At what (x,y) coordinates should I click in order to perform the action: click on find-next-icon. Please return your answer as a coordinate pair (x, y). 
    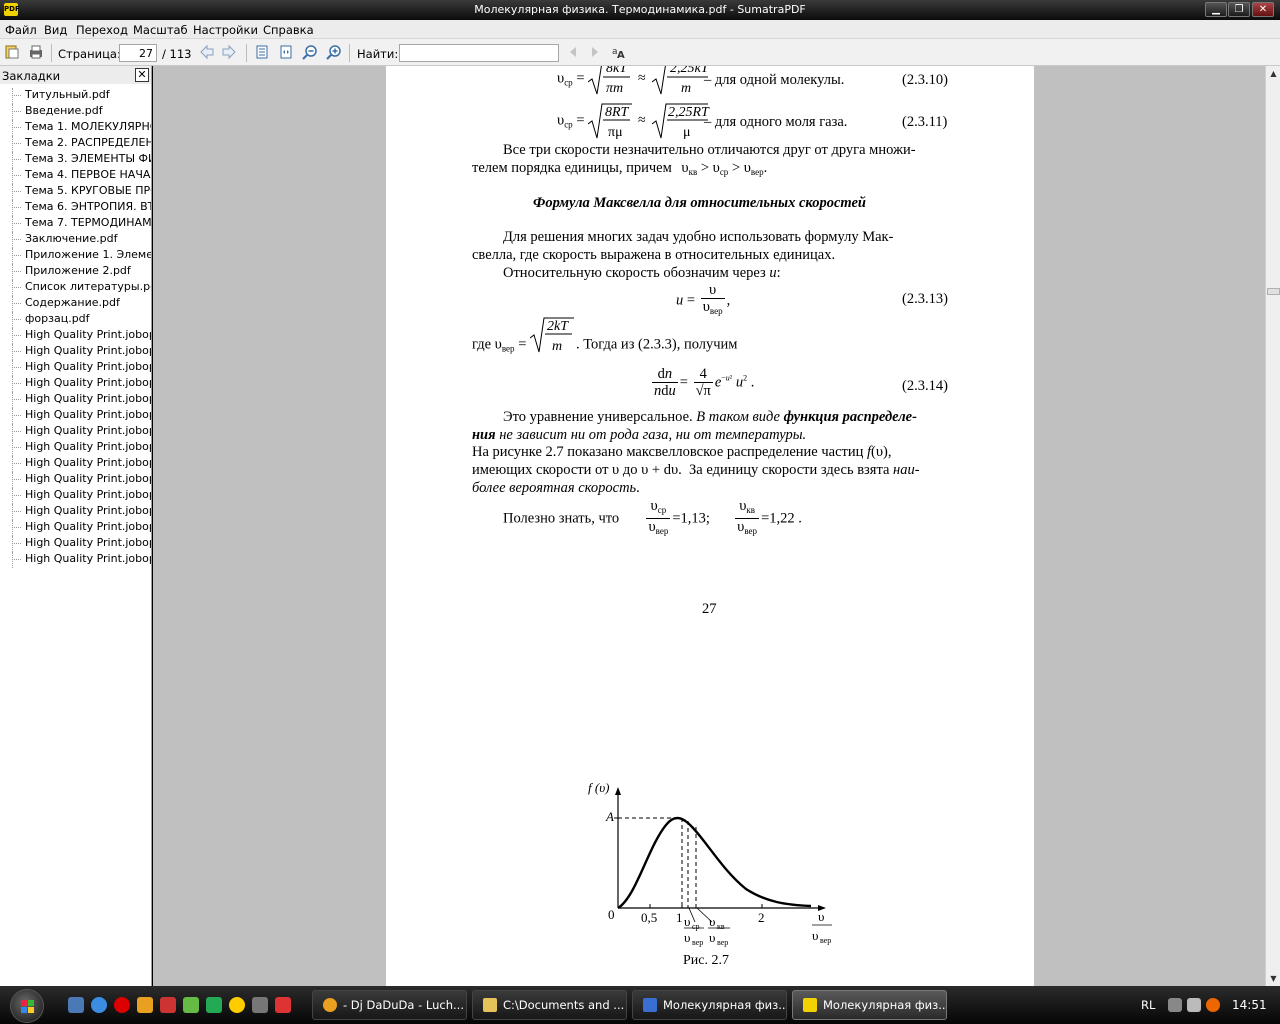
    Looking at the image, I should click on (595, 52).